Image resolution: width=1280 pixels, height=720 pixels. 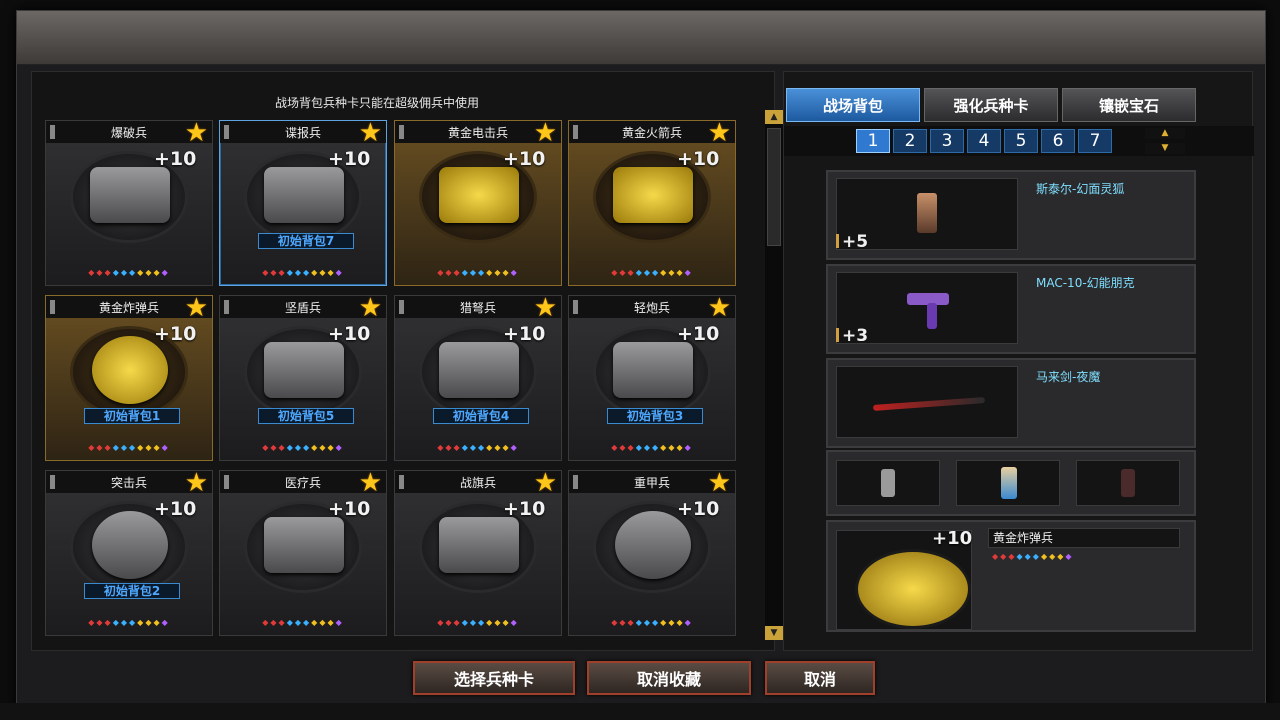 What do you see at coordinates (1011, 215) in the screenshot?
I see `slot-character: 斯泰尔-幻面灵狐 +5` at bounding box center [1011, 215].